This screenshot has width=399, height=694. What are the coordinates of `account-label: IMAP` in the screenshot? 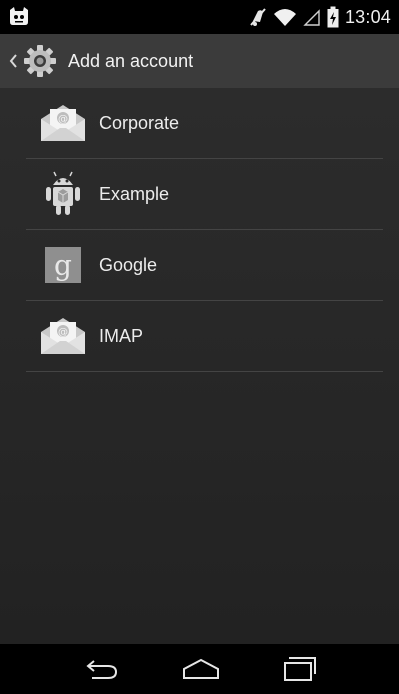 It's located at (121, 335).